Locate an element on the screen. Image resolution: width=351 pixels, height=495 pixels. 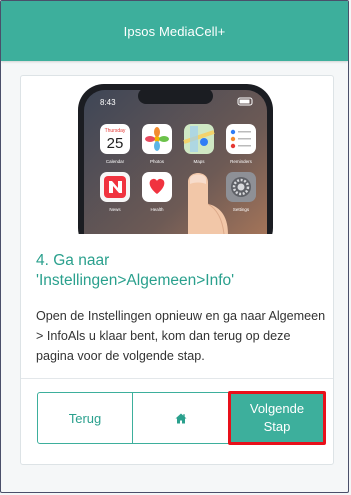
next-step-label-line1: Volgende is located at coordinates (277, 408).